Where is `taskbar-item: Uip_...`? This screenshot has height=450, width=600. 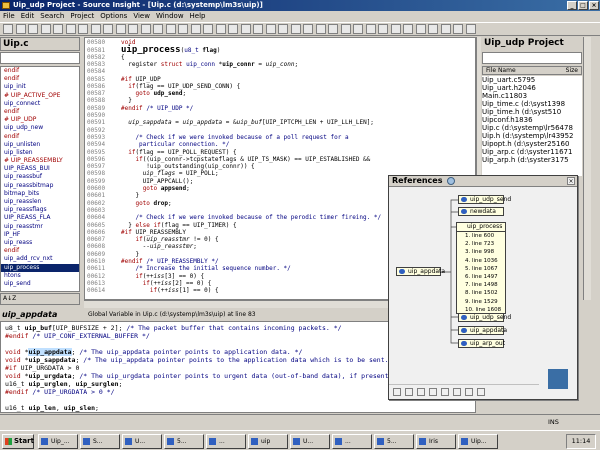
taskbar-item: Uip_... is located at coordinates (58, 441).